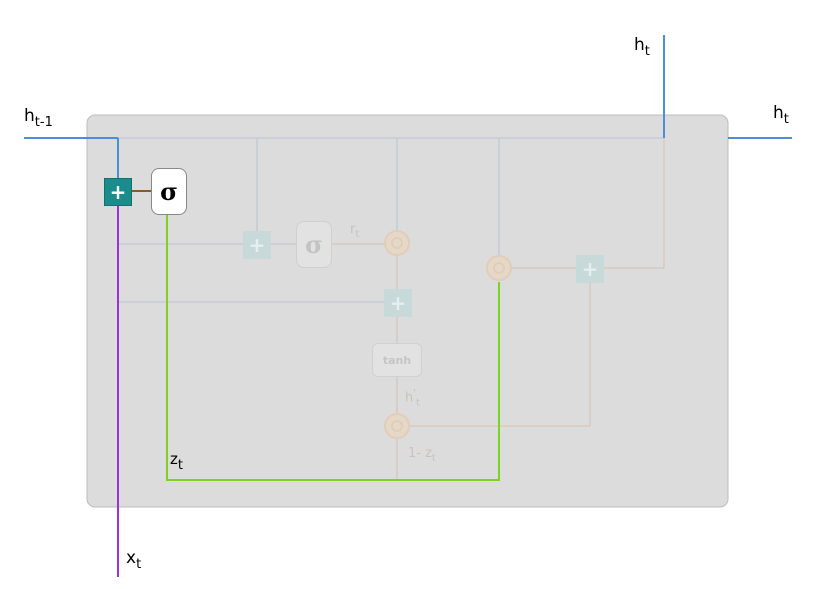  I want to click on multiply-op-r, so click(397, 243).